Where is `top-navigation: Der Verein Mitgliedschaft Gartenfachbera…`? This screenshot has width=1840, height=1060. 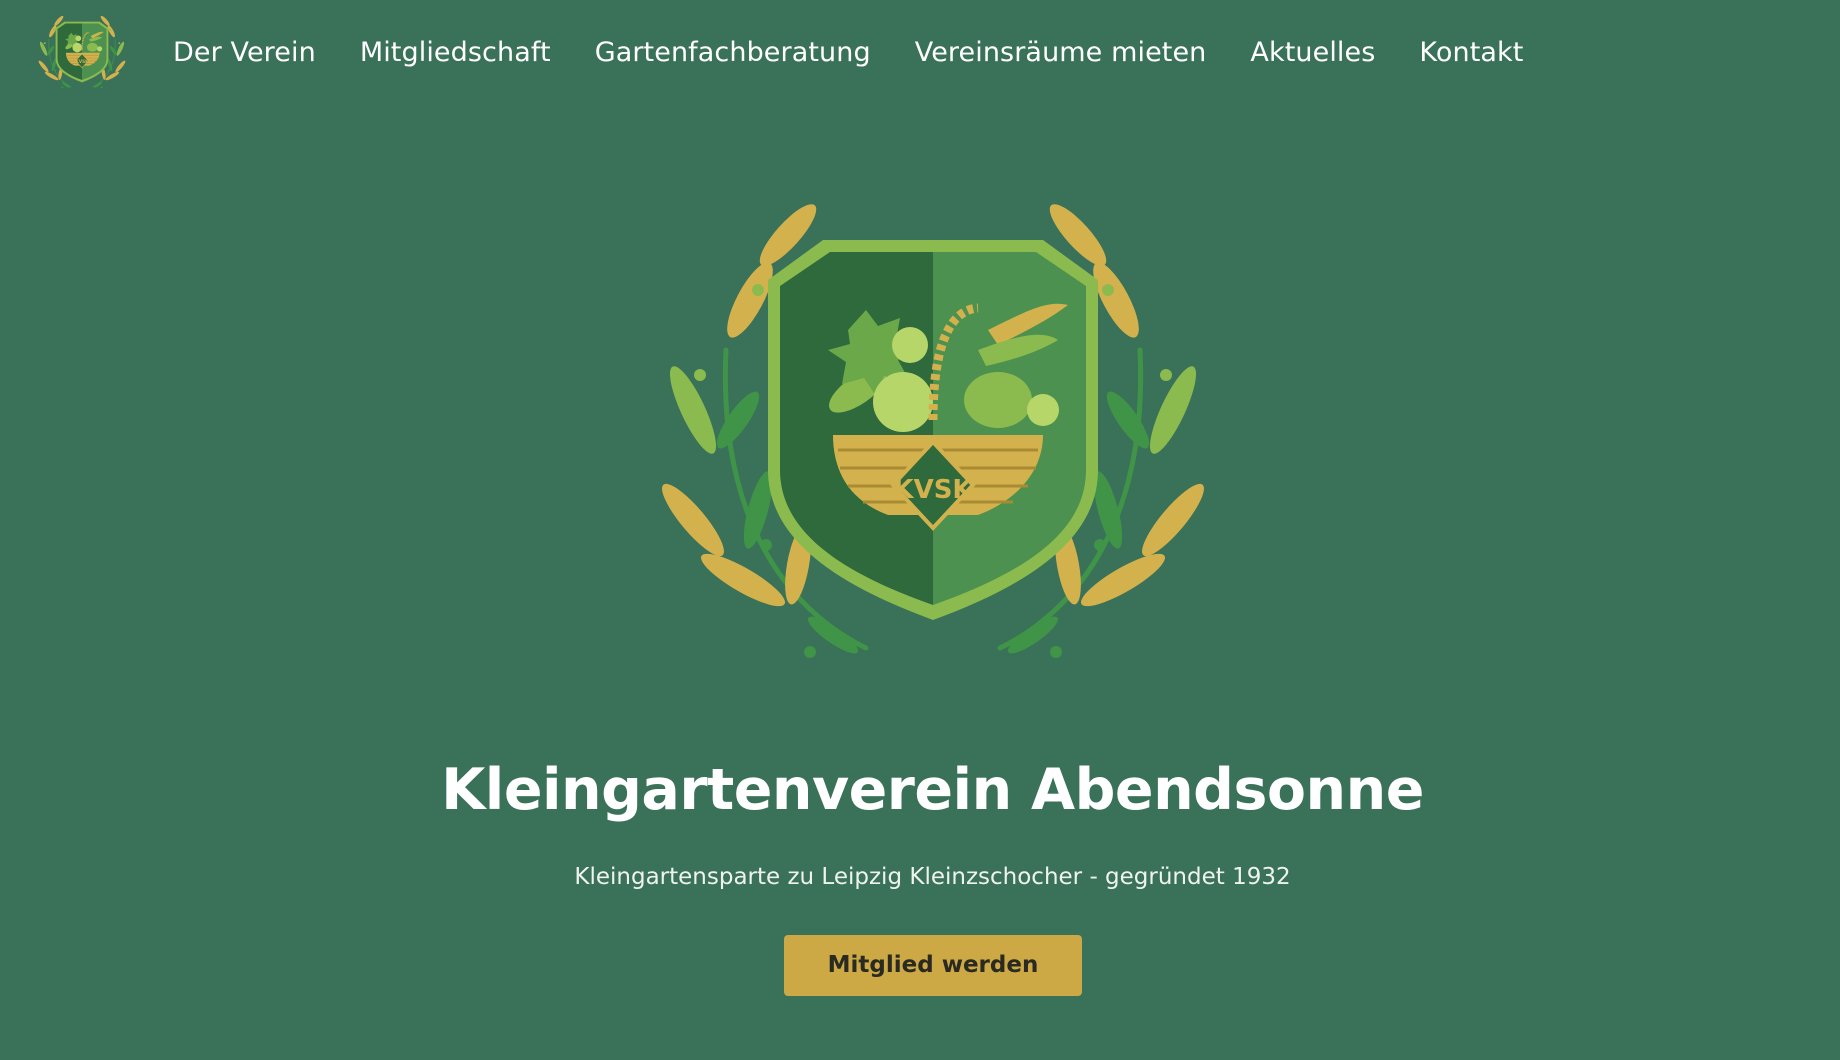 top-navigation: Der Verein Mitgliedschaft Gartenfachbera… is located at coordinates (920, 53).